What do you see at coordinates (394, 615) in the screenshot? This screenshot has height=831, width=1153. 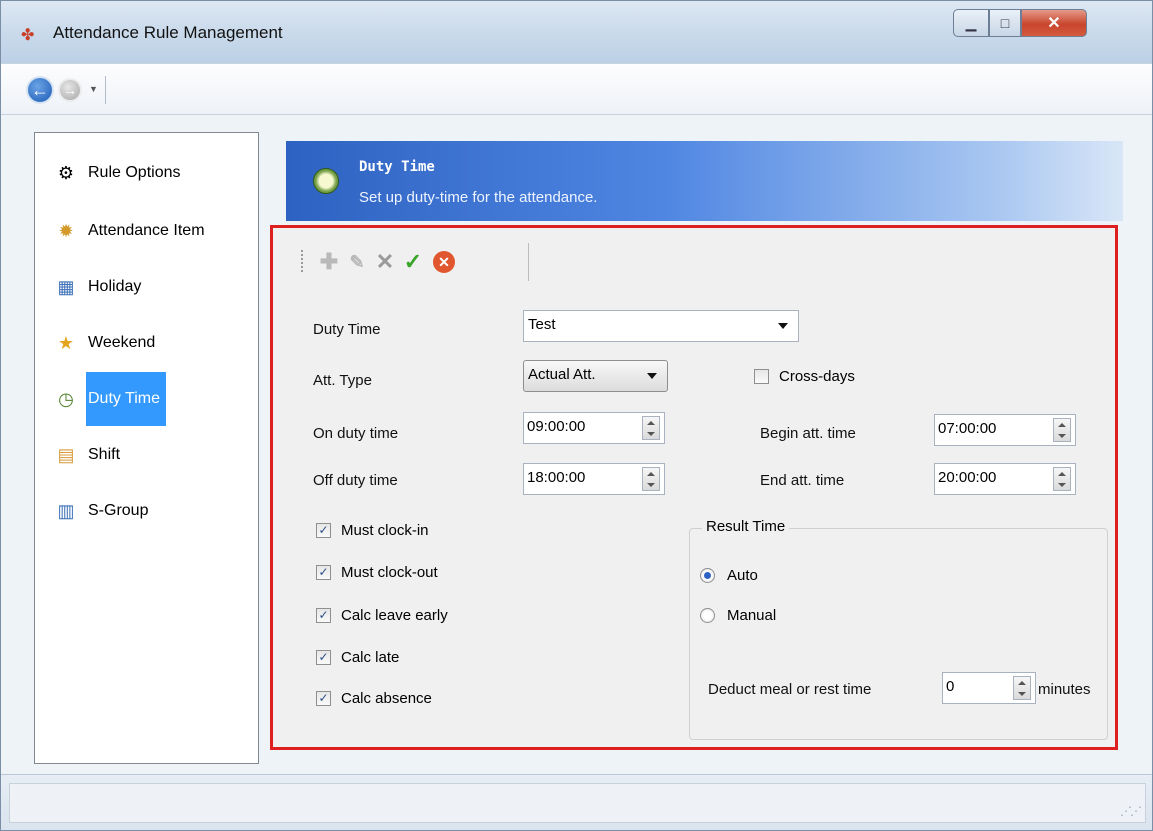 I see `checkbox-label: Calc leave early` at bounding box center [394, 615].